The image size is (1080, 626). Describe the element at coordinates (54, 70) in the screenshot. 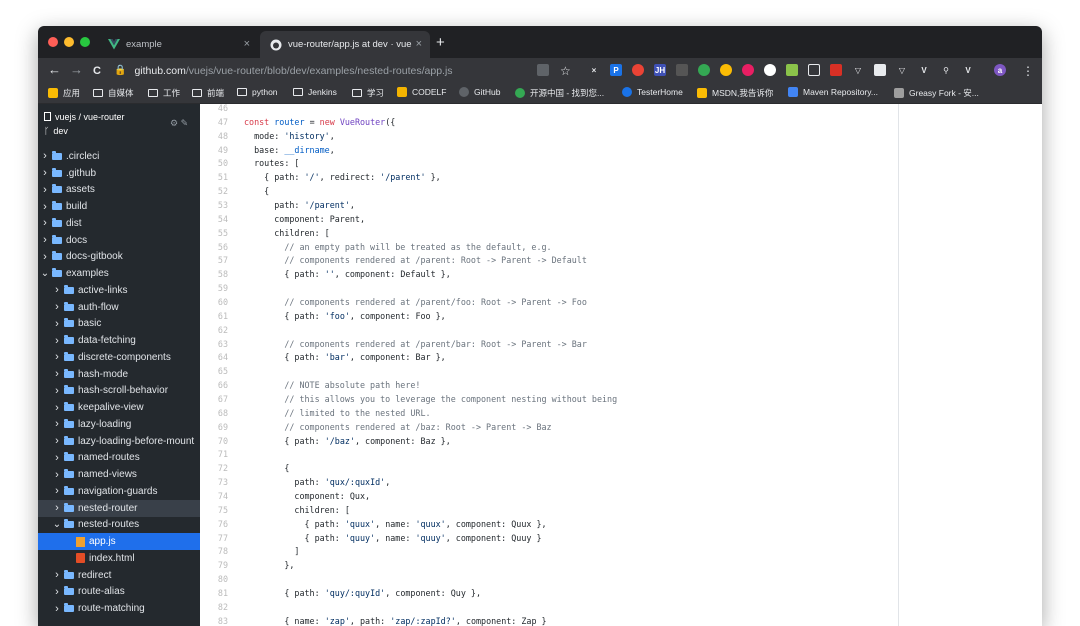

I see `back-button: ←` at that location.